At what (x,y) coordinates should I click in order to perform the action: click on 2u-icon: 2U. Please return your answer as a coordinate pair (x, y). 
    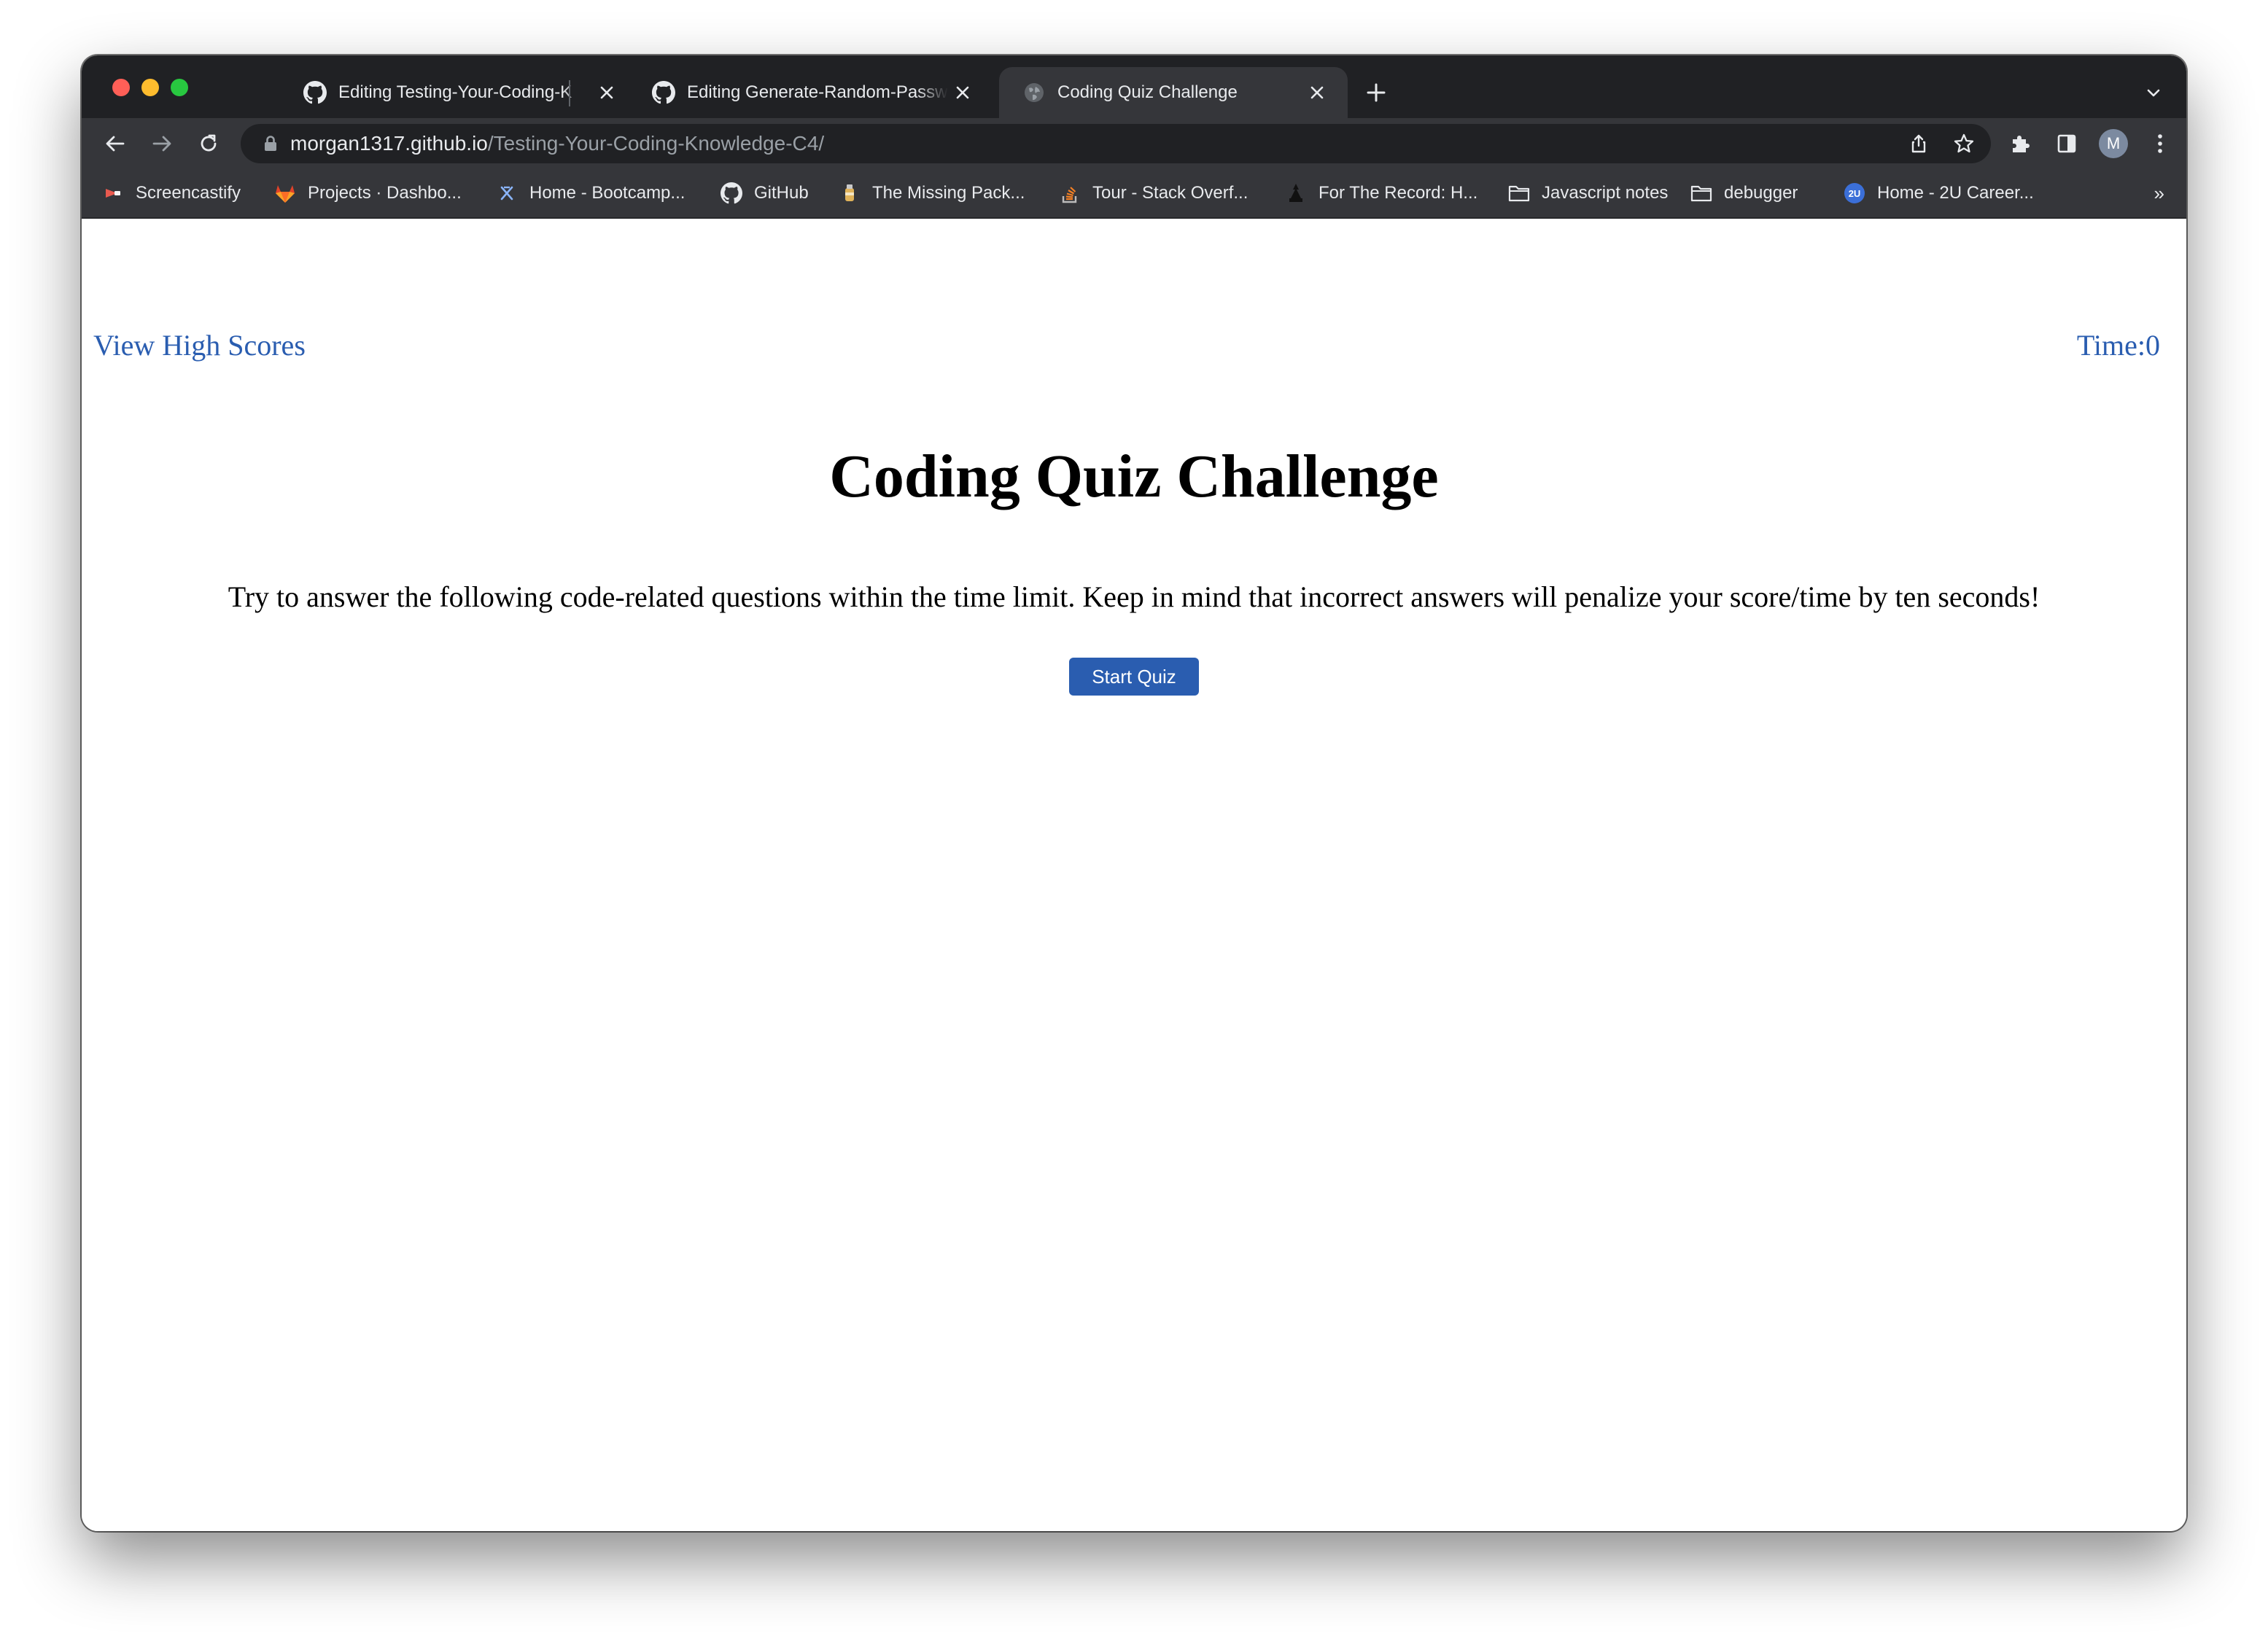
    Looking at the image, I should click on (1854, 193).